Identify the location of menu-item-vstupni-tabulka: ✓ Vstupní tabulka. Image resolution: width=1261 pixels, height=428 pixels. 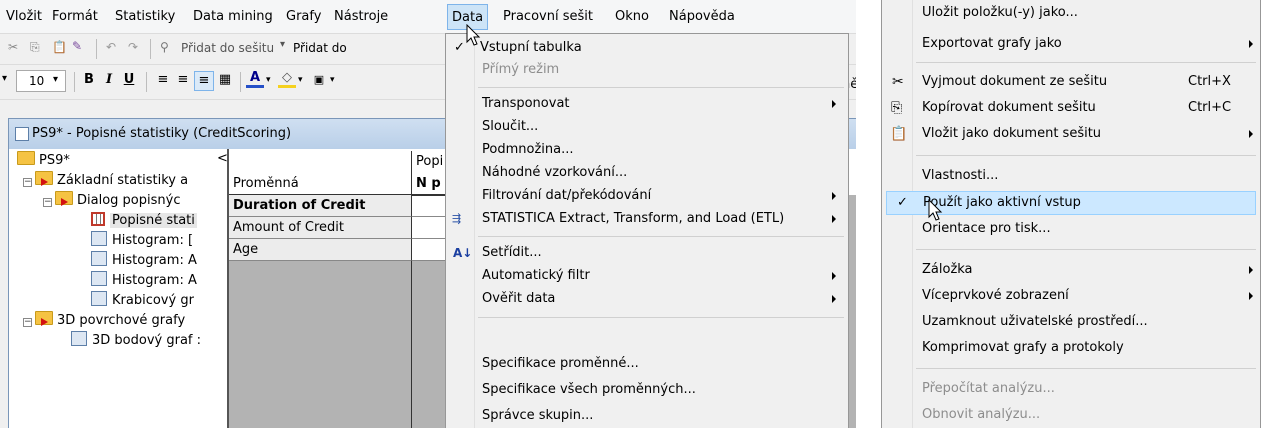
(647, 48).